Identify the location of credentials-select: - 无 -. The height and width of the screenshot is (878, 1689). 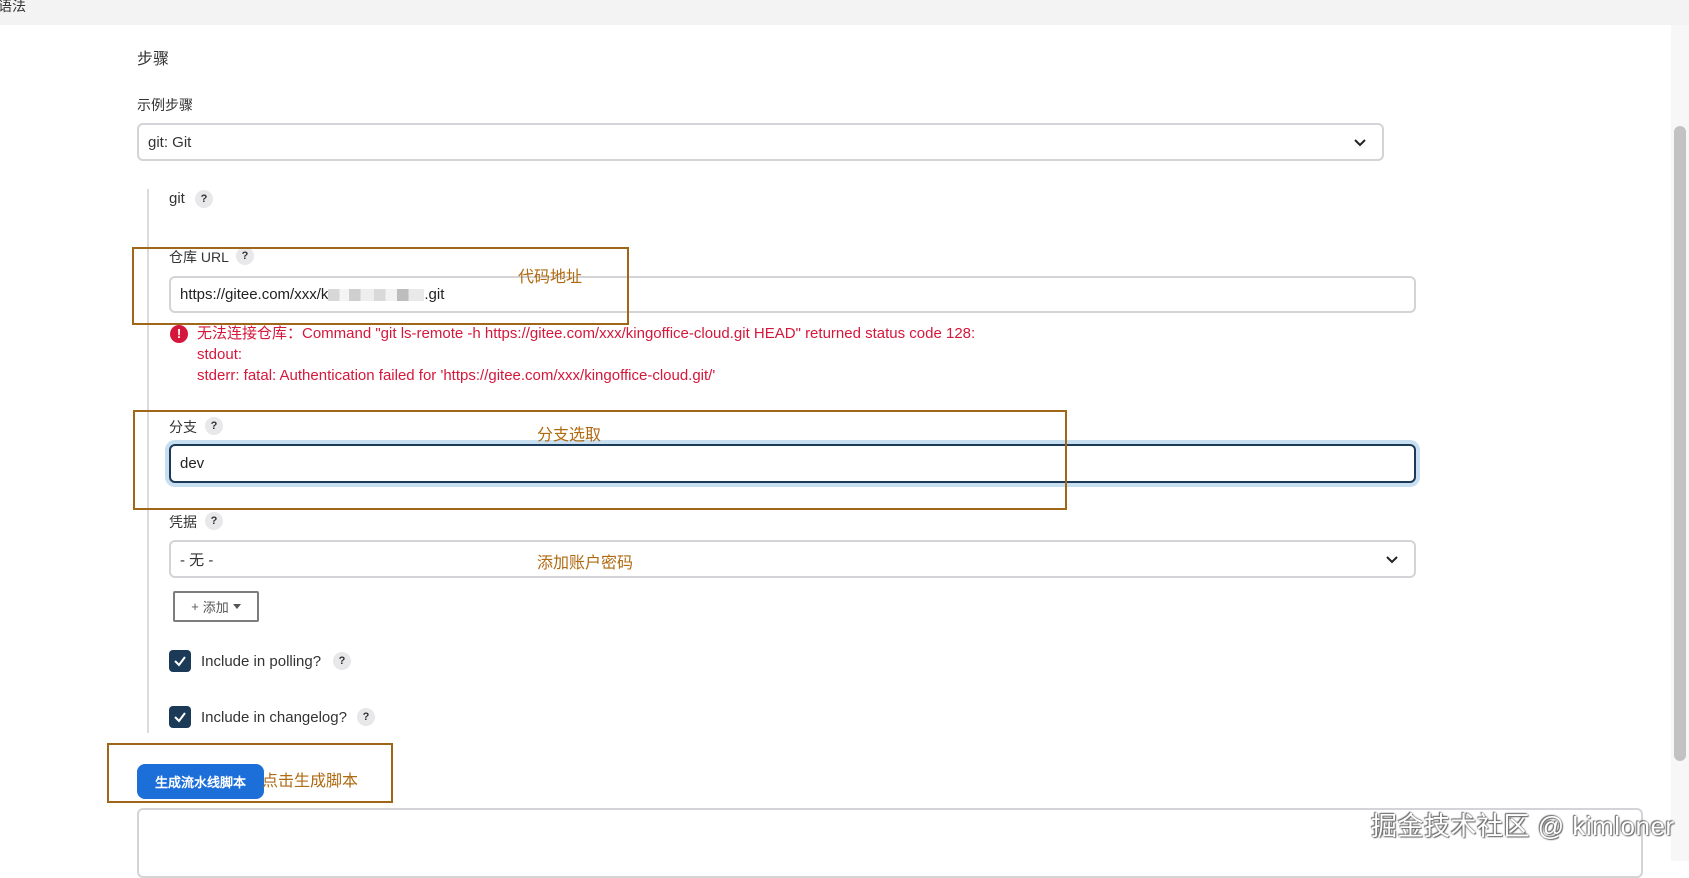
(792, 559).